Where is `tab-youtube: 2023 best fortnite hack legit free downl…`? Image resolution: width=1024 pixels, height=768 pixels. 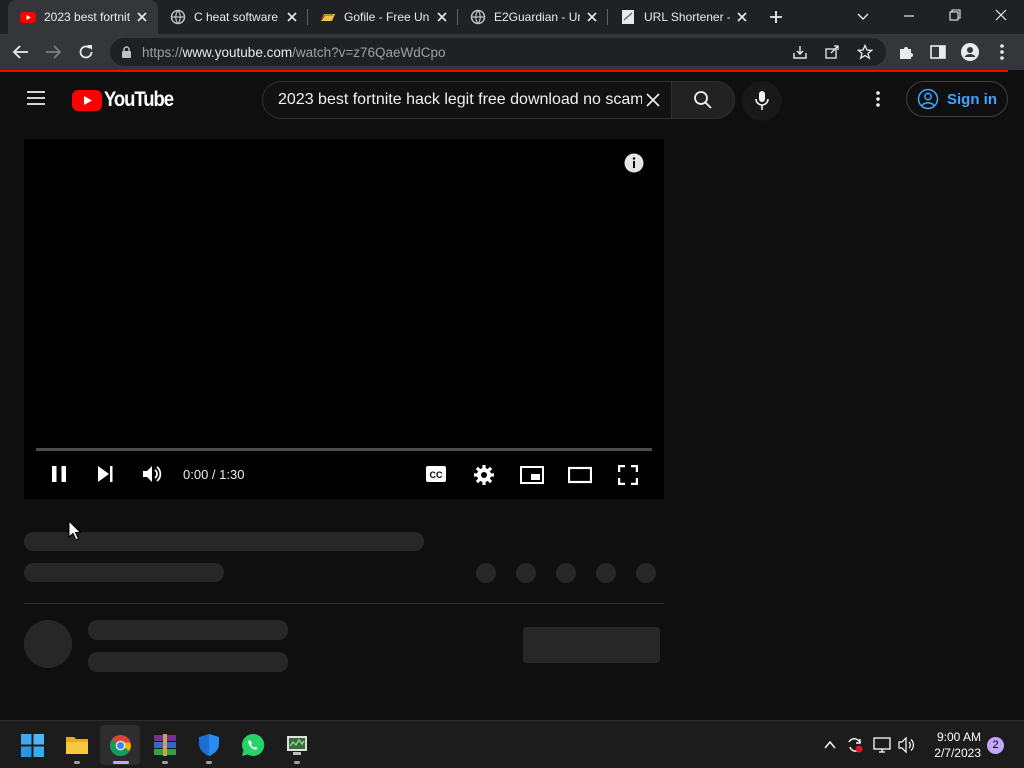
tab-youtube: 2023 best fortnite hack legit free downl… is located at coordinates (83, 17).